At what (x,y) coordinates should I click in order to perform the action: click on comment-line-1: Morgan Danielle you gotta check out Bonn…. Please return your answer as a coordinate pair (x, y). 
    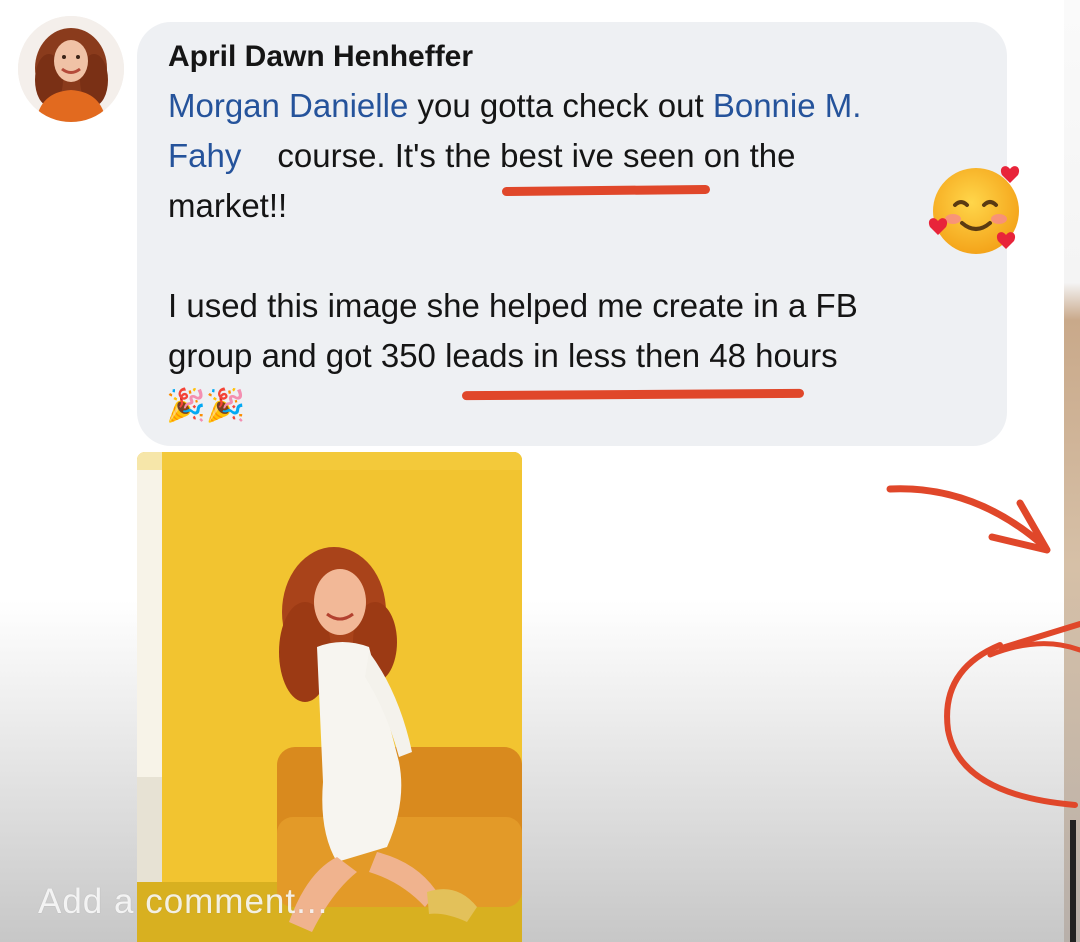
    Looking at the image, I should click on (514, 106).